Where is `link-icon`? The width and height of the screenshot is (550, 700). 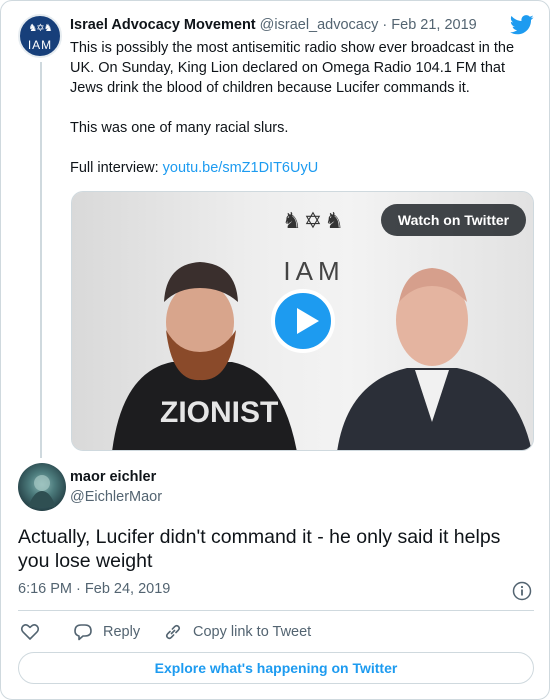
link-icon is located at coordinates (173, 632).